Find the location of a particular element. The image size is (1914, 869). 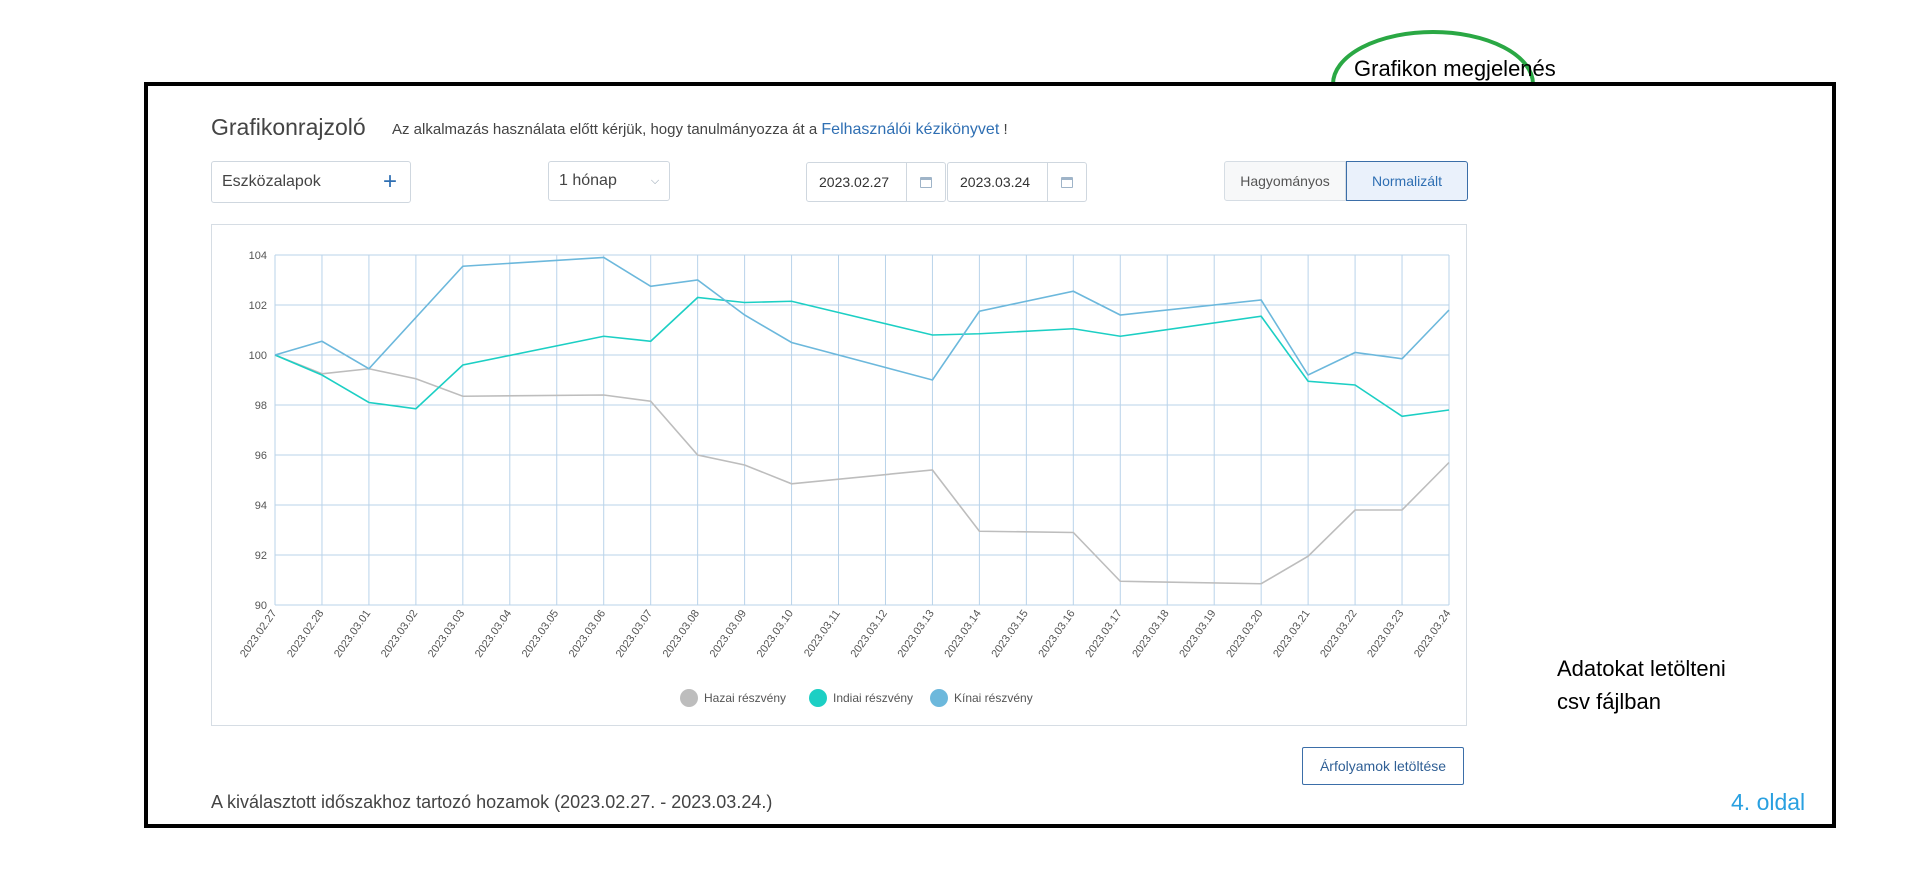

period-select: 1 hónap ⌵ is located at coordinates (609, 181).